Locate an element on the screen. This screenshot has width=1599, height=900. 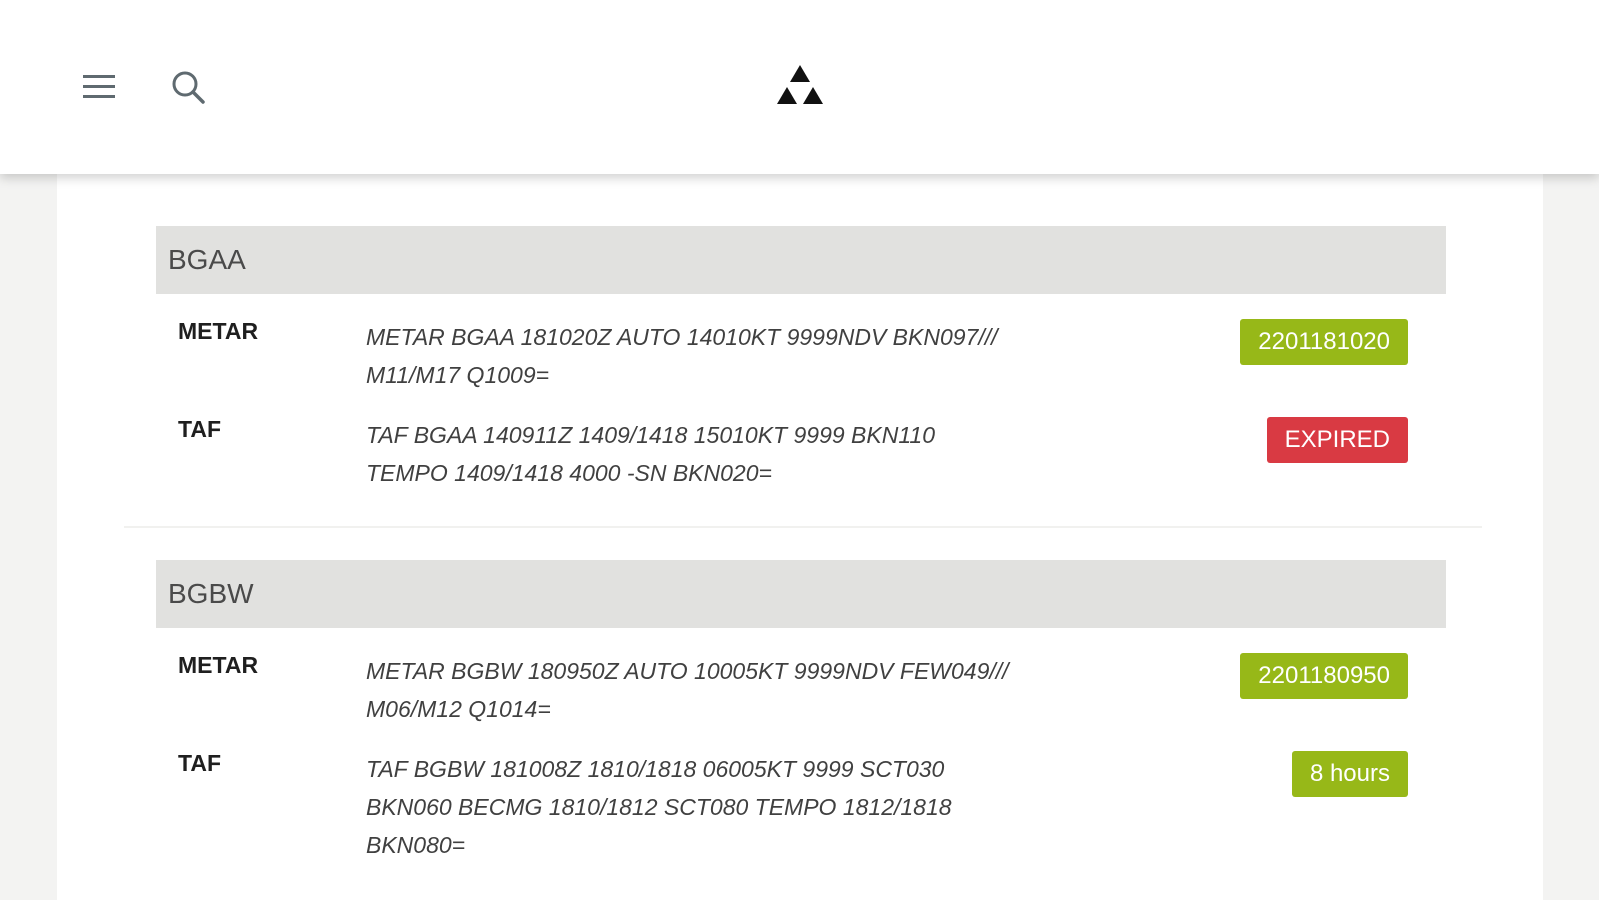
hamburger-menu-icon is located at coordinates (99, 87).